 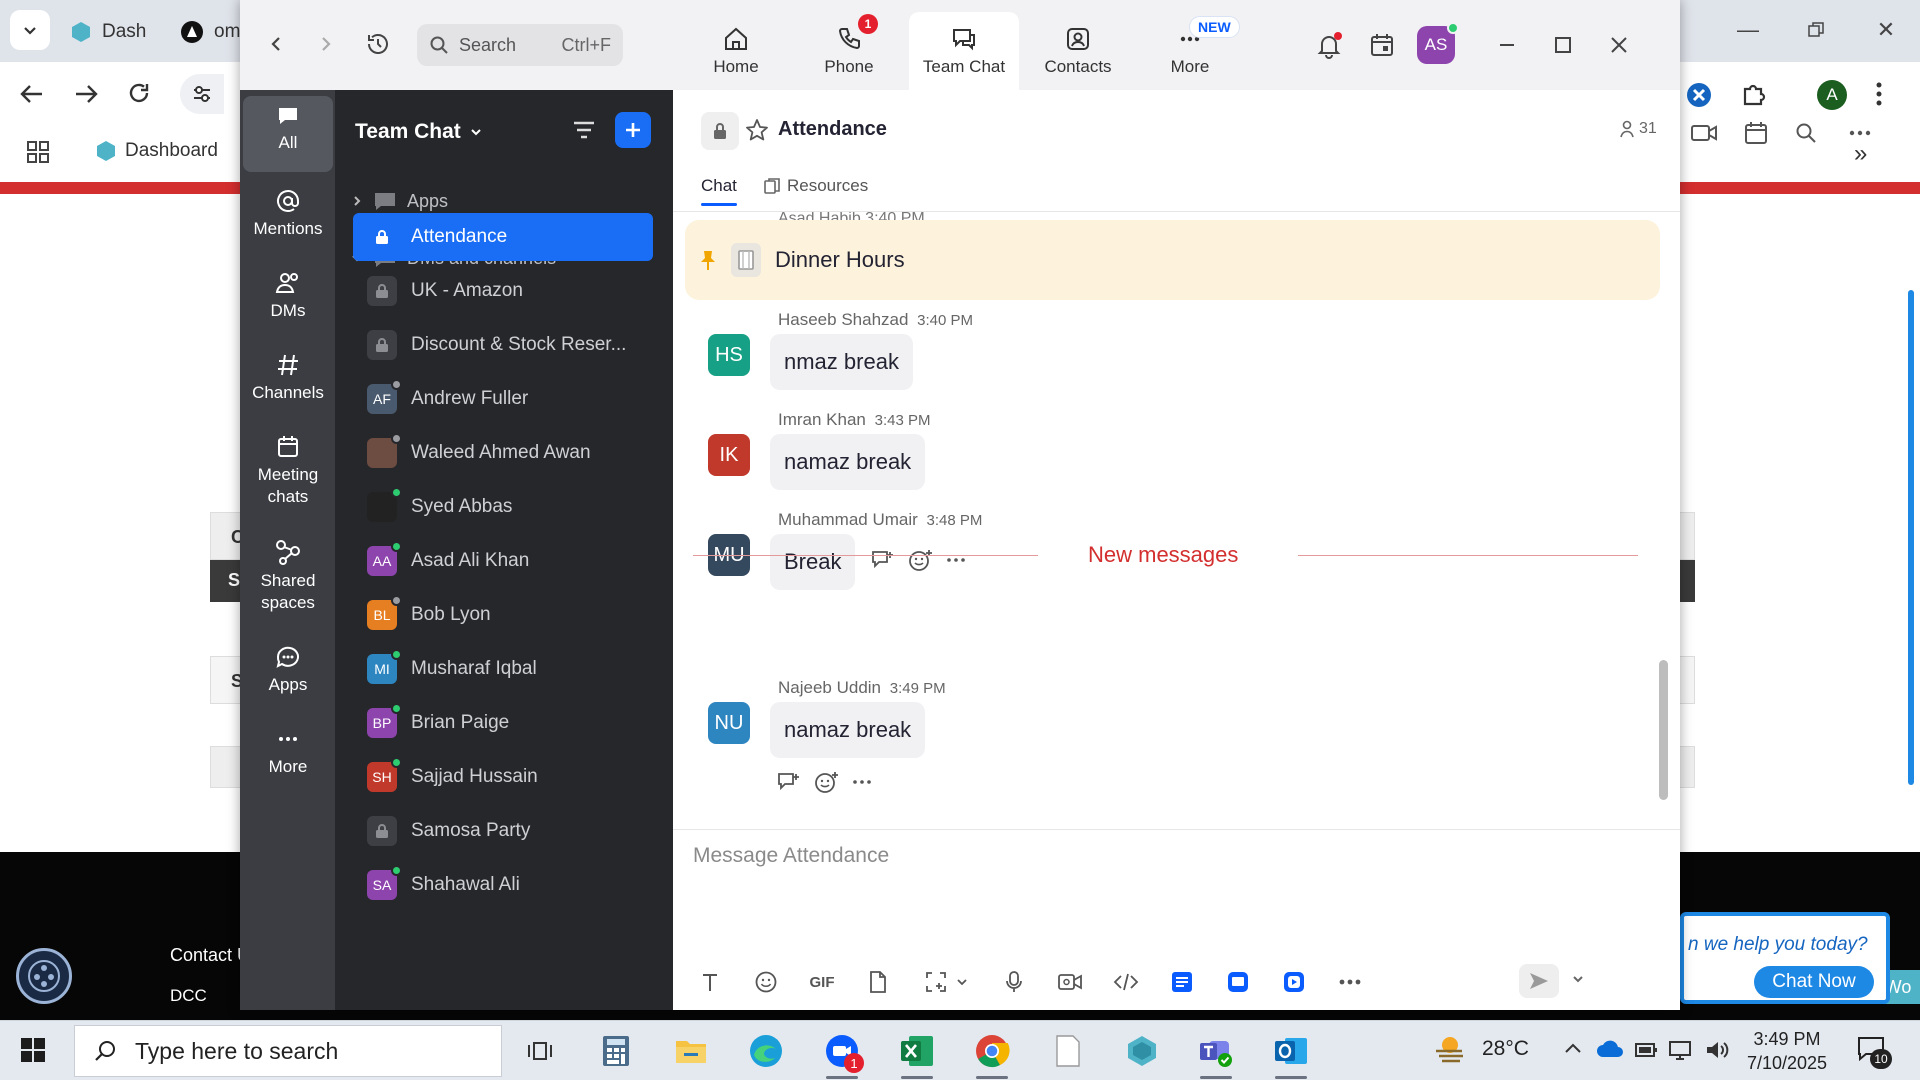 I want to click on site-info-button, so click(x=202, y=94).